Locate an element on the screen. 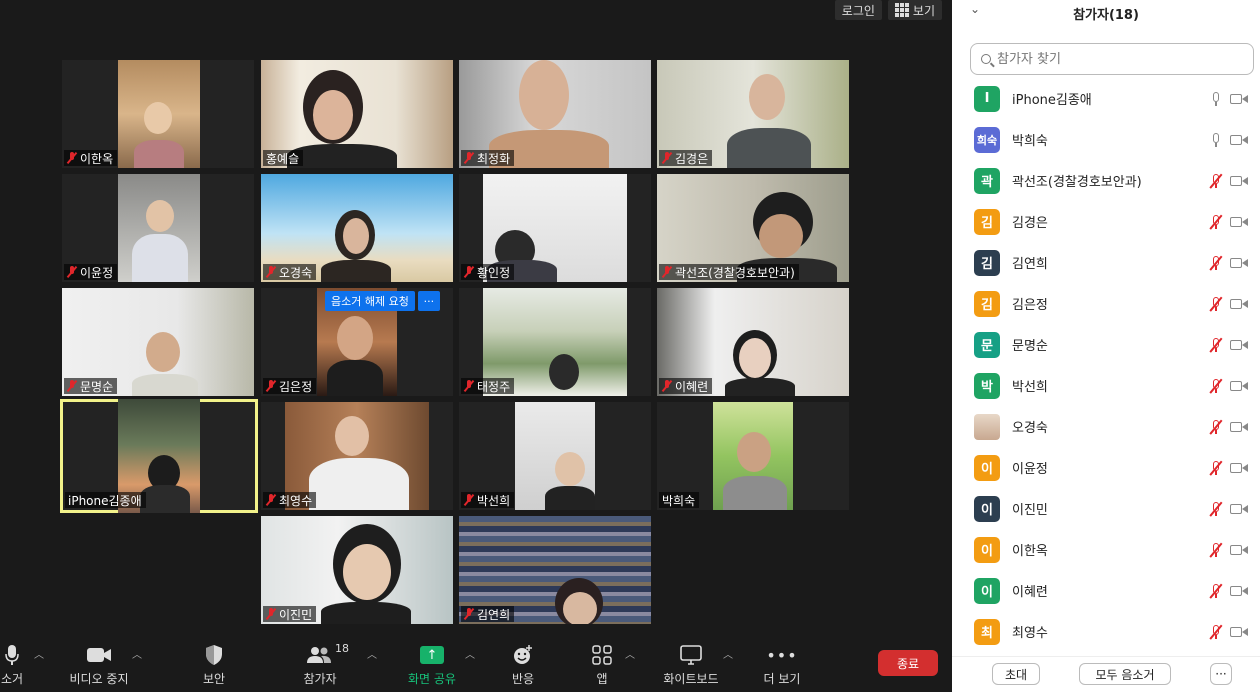 This screenshot has width=1260, height=692. video-tile: 태정주 is located at coordinates (555, 342).